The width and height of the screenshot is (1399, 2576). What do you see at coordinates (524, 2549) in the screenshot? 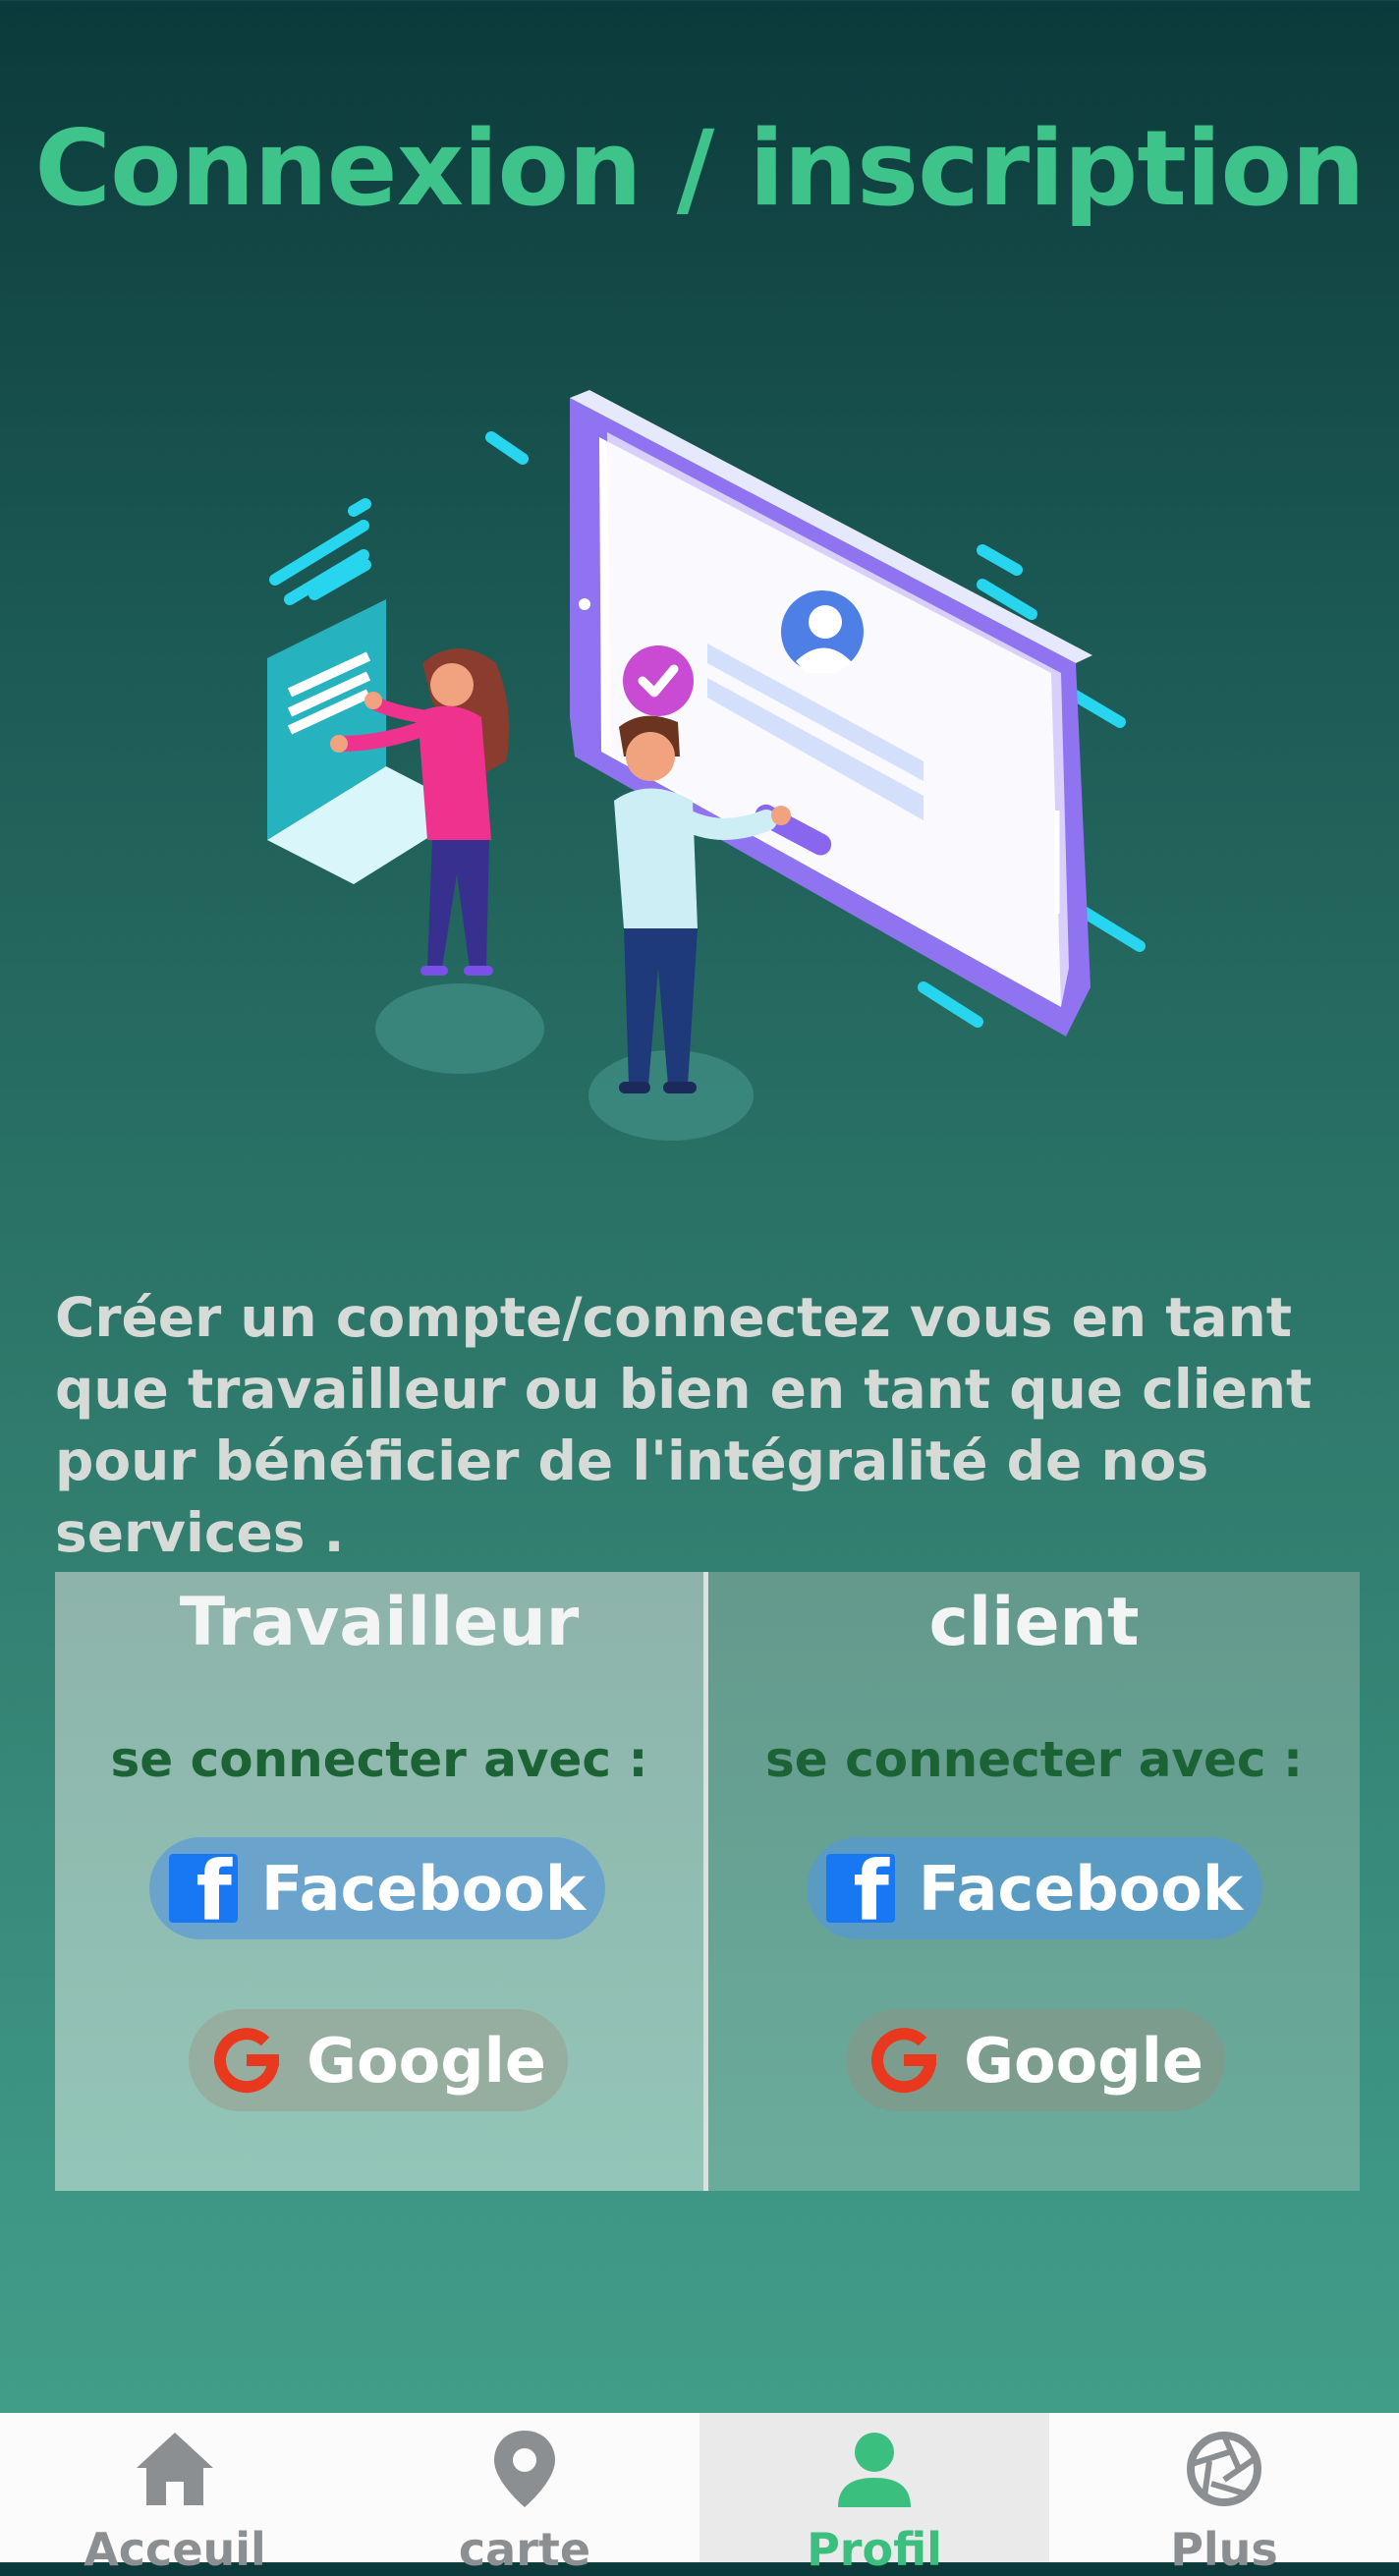
I see `nav-label-carte: carte` at bounding box center [524, 2549].